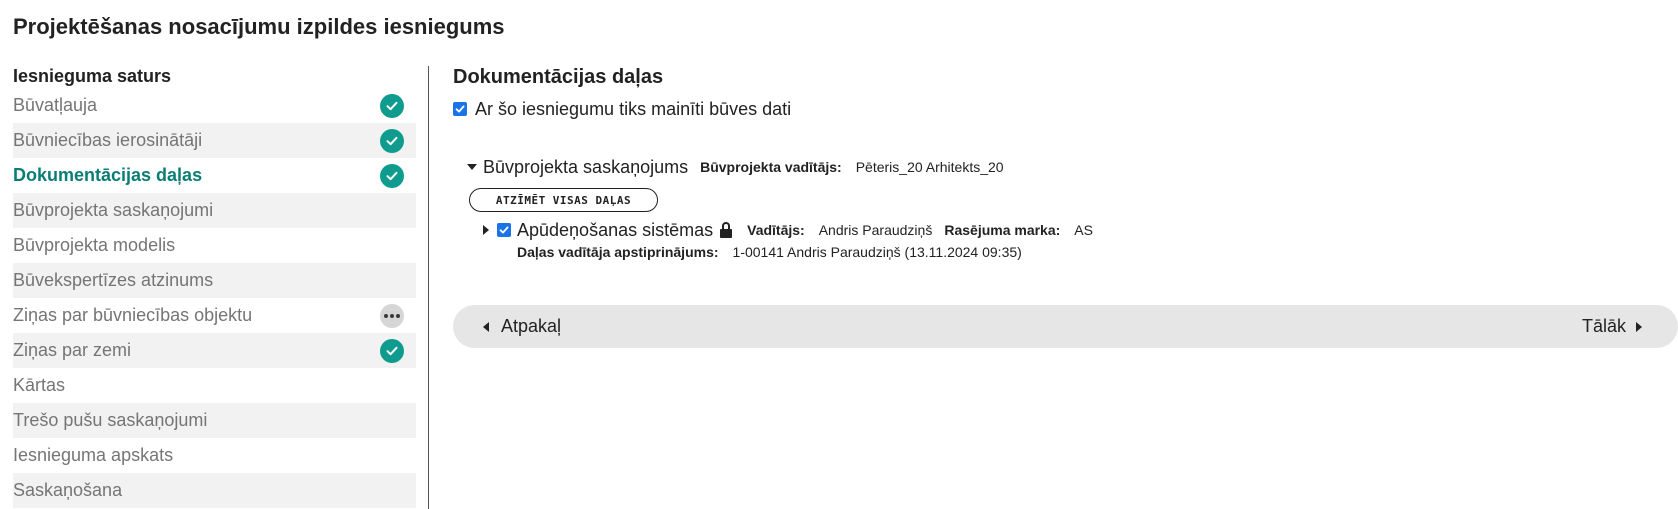  I want to click on sidebar-item-label: Būvprojekta modelis, so click(94, 245).